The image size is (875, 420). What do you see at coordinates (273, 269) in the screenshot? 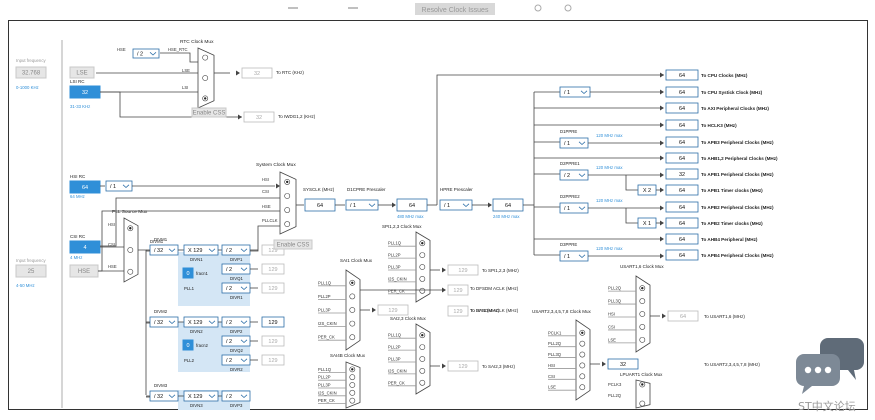
I see `pll1-q-output: 129` at bounding box center [273, 269].